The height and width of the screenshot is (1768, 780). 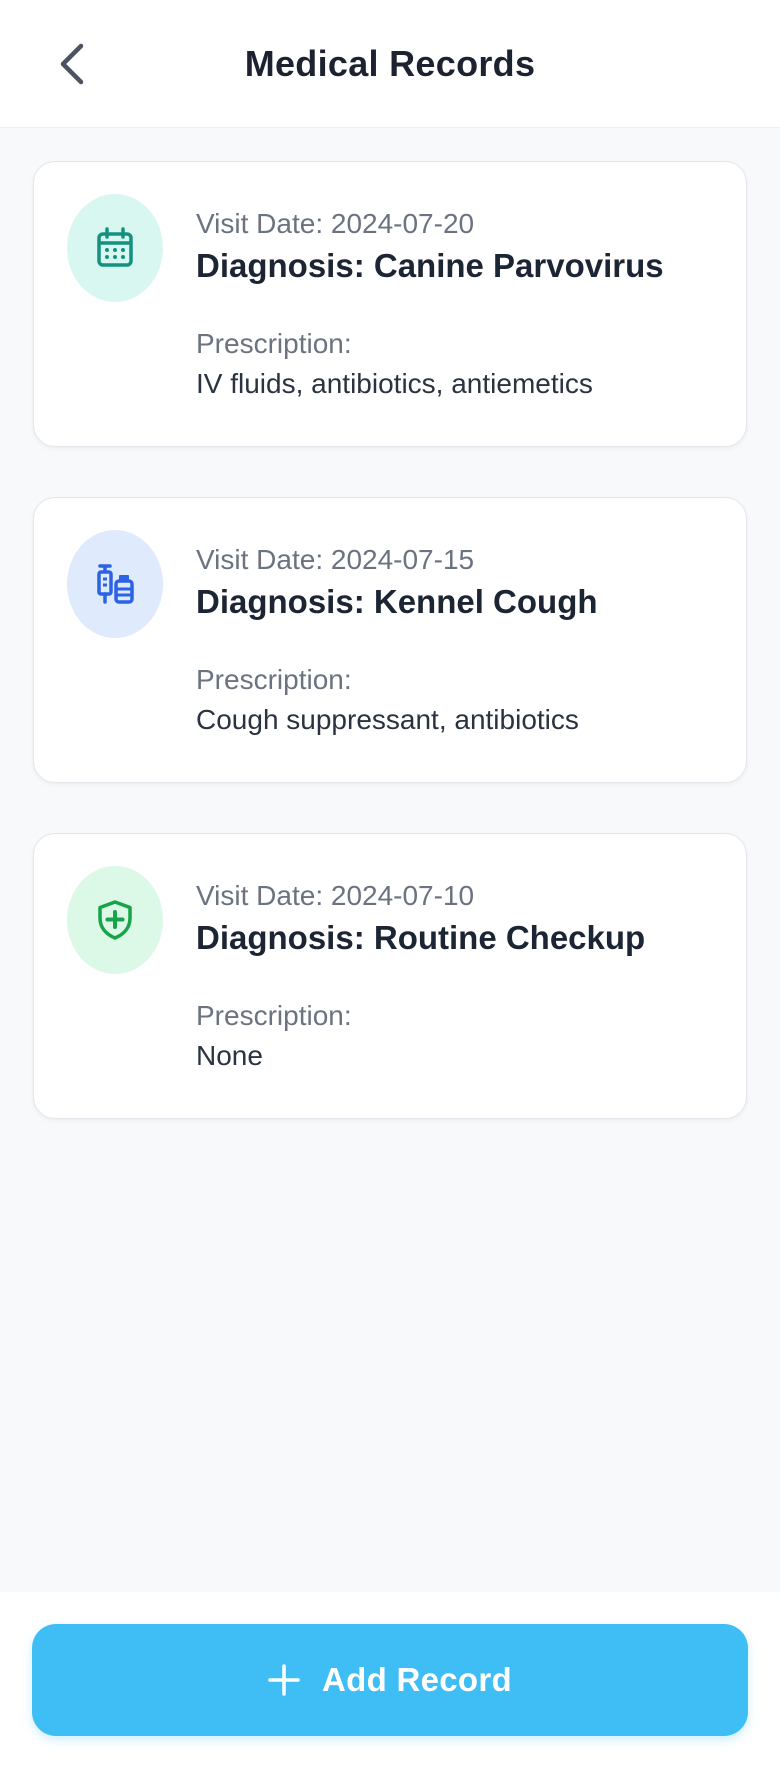 What do you see at coordinates (335, 223) in the screenshot?
I see `visit-date: Visit Date: 2024-07-20` at bounding box center [335, 223].